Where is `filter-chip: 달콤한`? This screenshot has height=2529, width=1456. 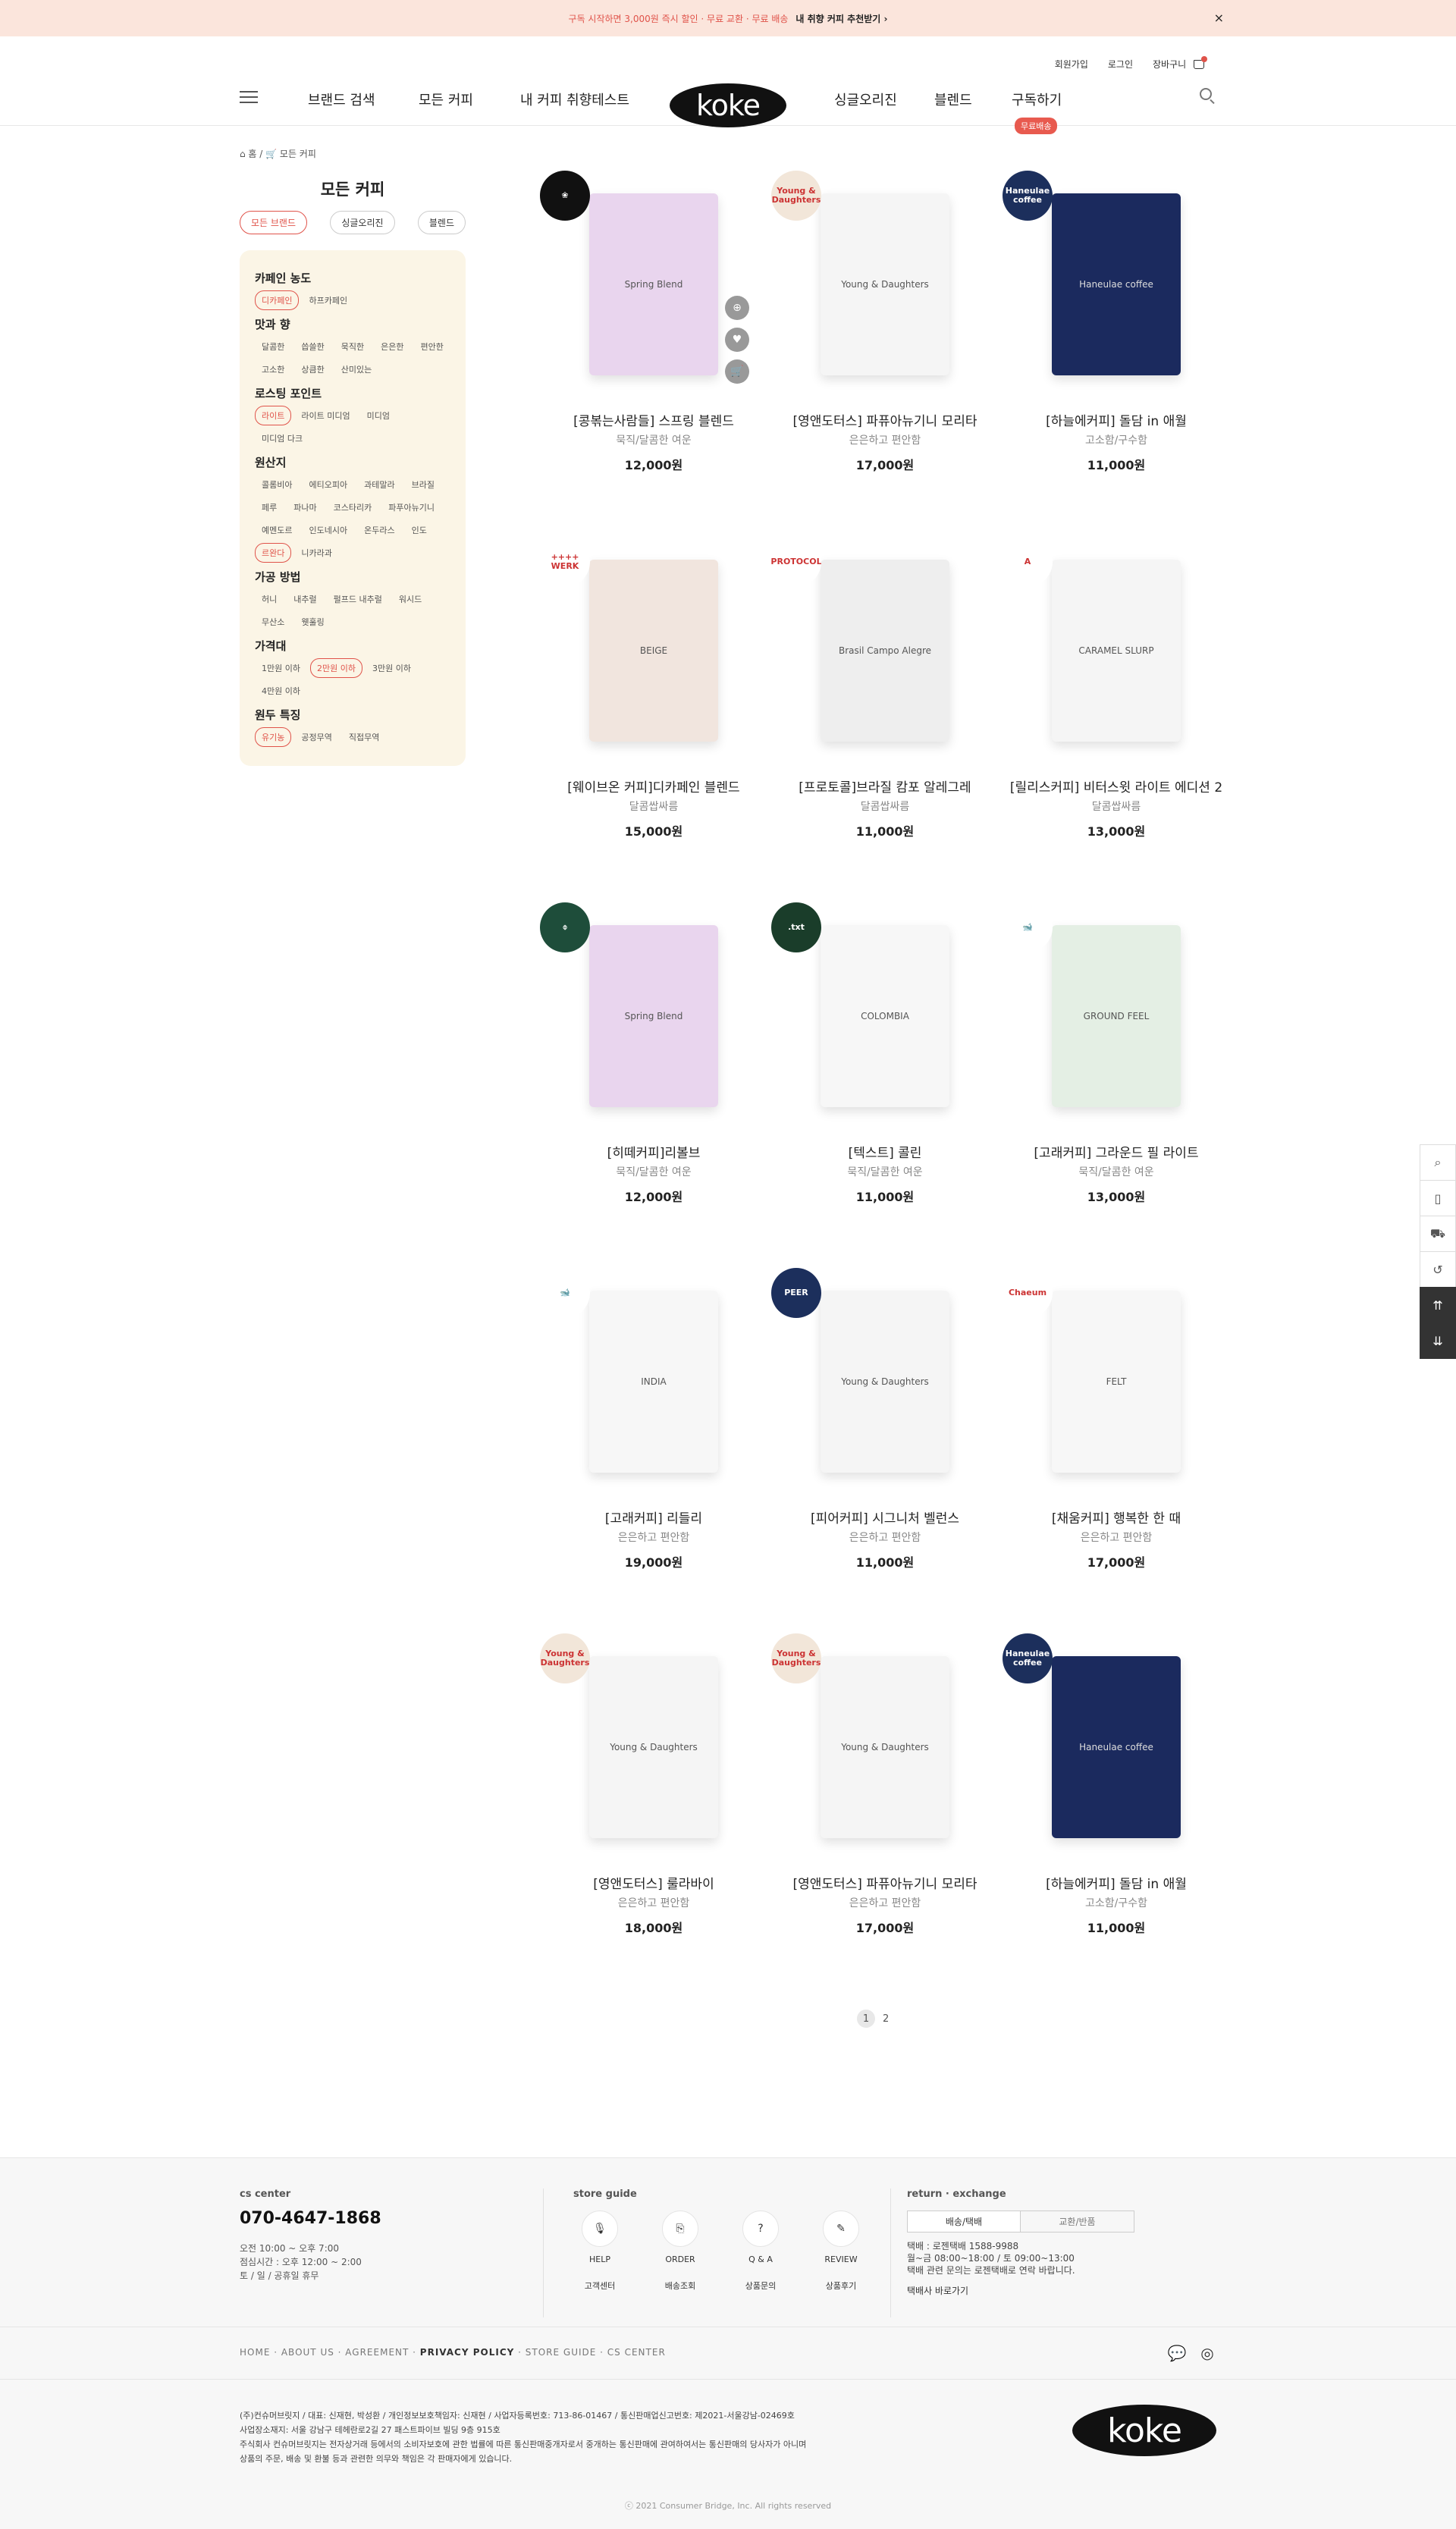 filter-chip: 달콤한 is located at coordinates (273, 346).